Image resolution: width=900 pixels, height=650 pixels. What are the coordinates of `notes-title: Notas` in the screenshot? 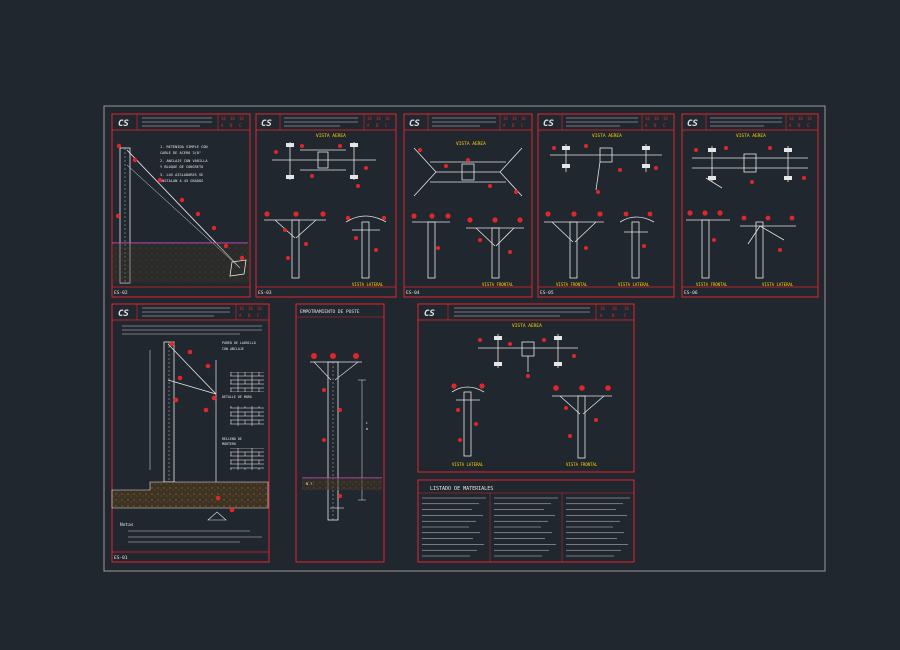 It's located at (127, 525).